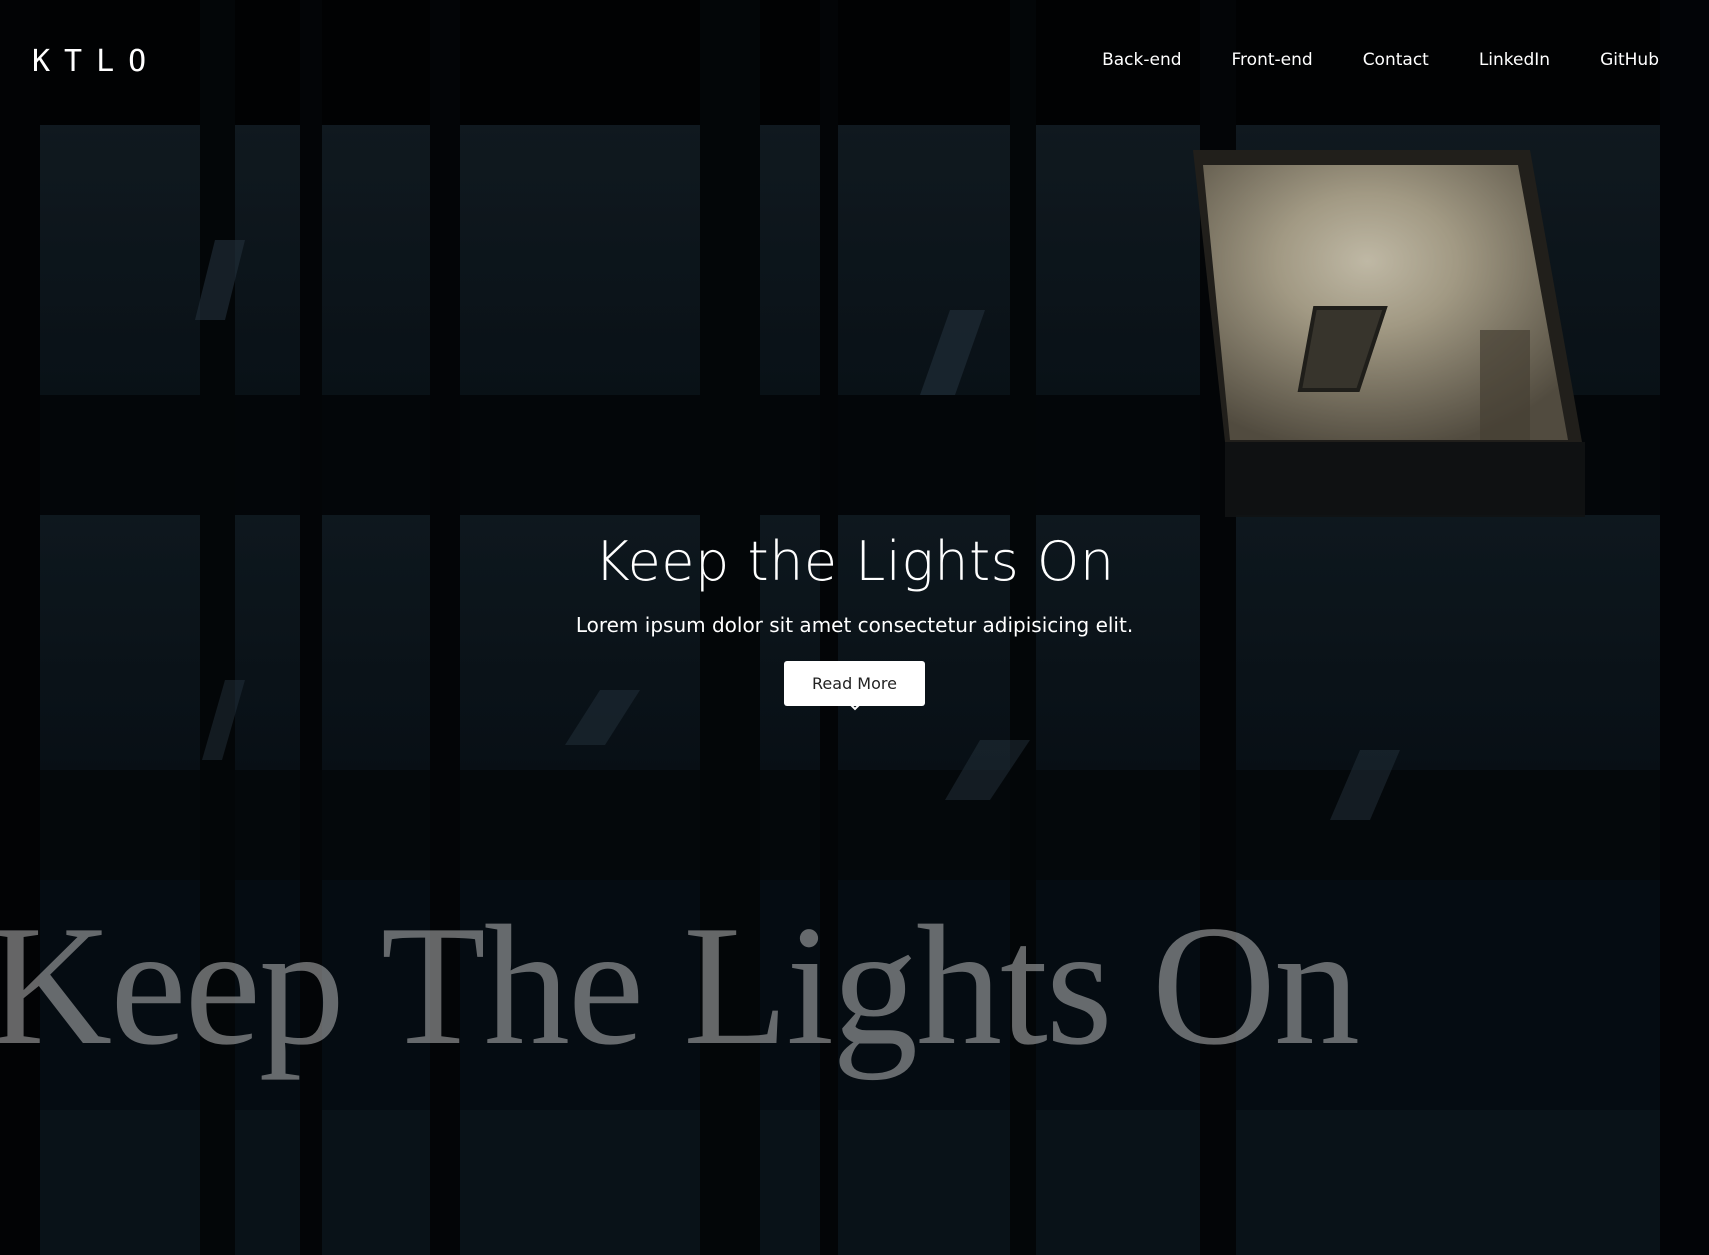 This screenshot has width=1709, height=1255. Describe the element at coordinates (1272, 60) in the screenshot. I see `nav-link-front-end: Front-end` at that location.